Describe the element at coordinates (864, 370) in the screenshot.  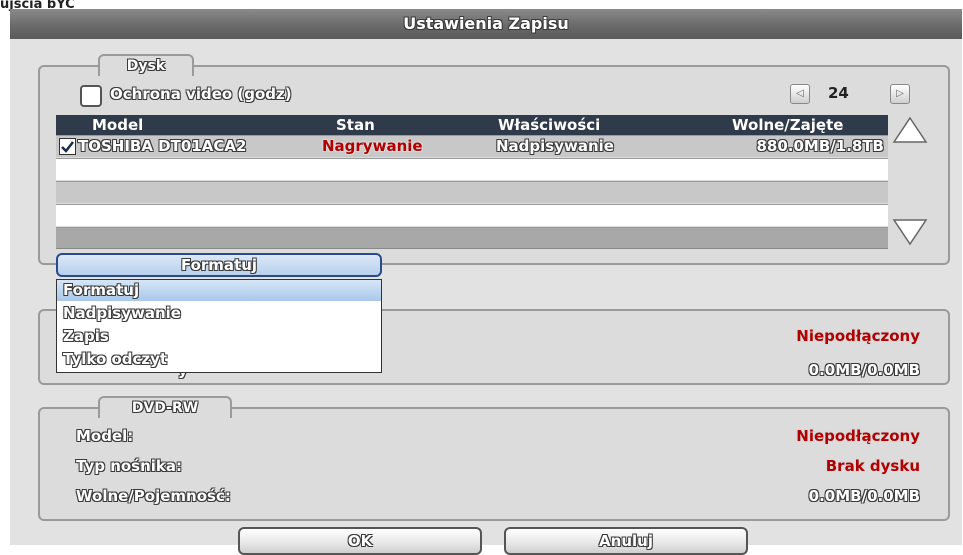
I see `disk-info-space-value: 0.0MB/0.0MB` at that location.